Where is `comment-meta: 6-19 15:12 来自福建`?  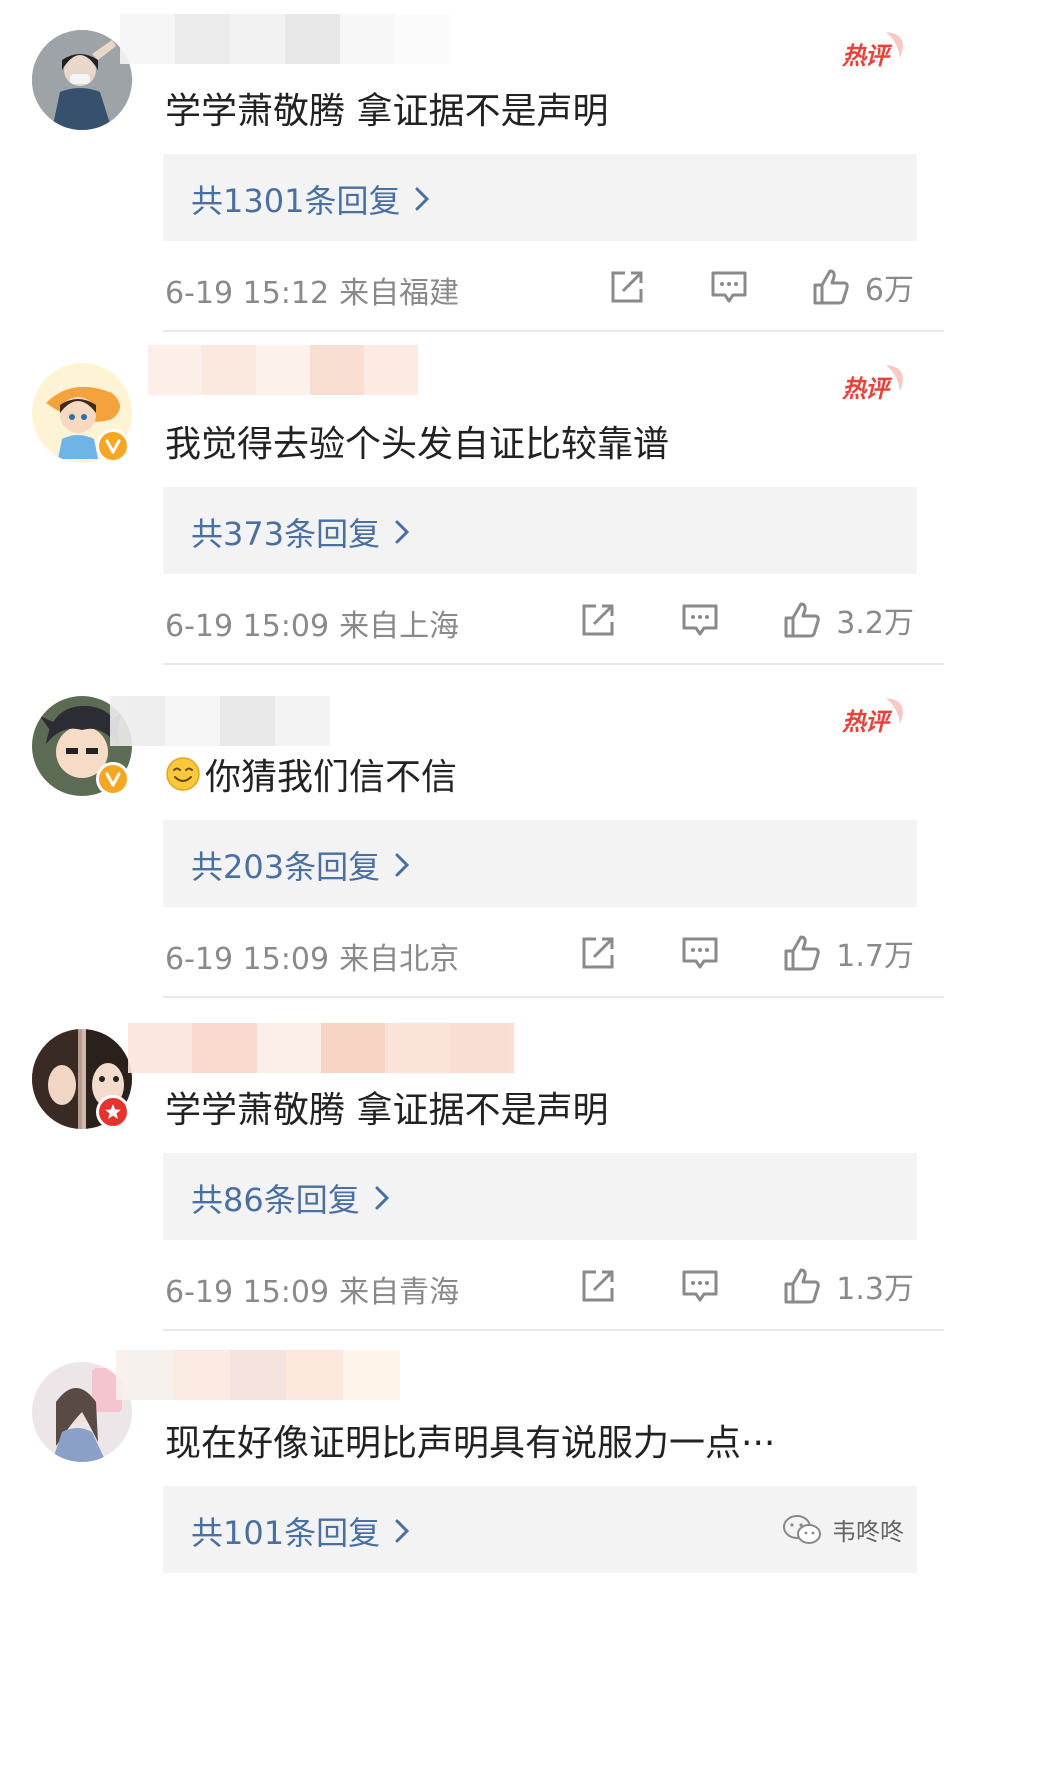 comment-meta: 6-19 15:12 来自福建 is located at coordinates (312, 290).